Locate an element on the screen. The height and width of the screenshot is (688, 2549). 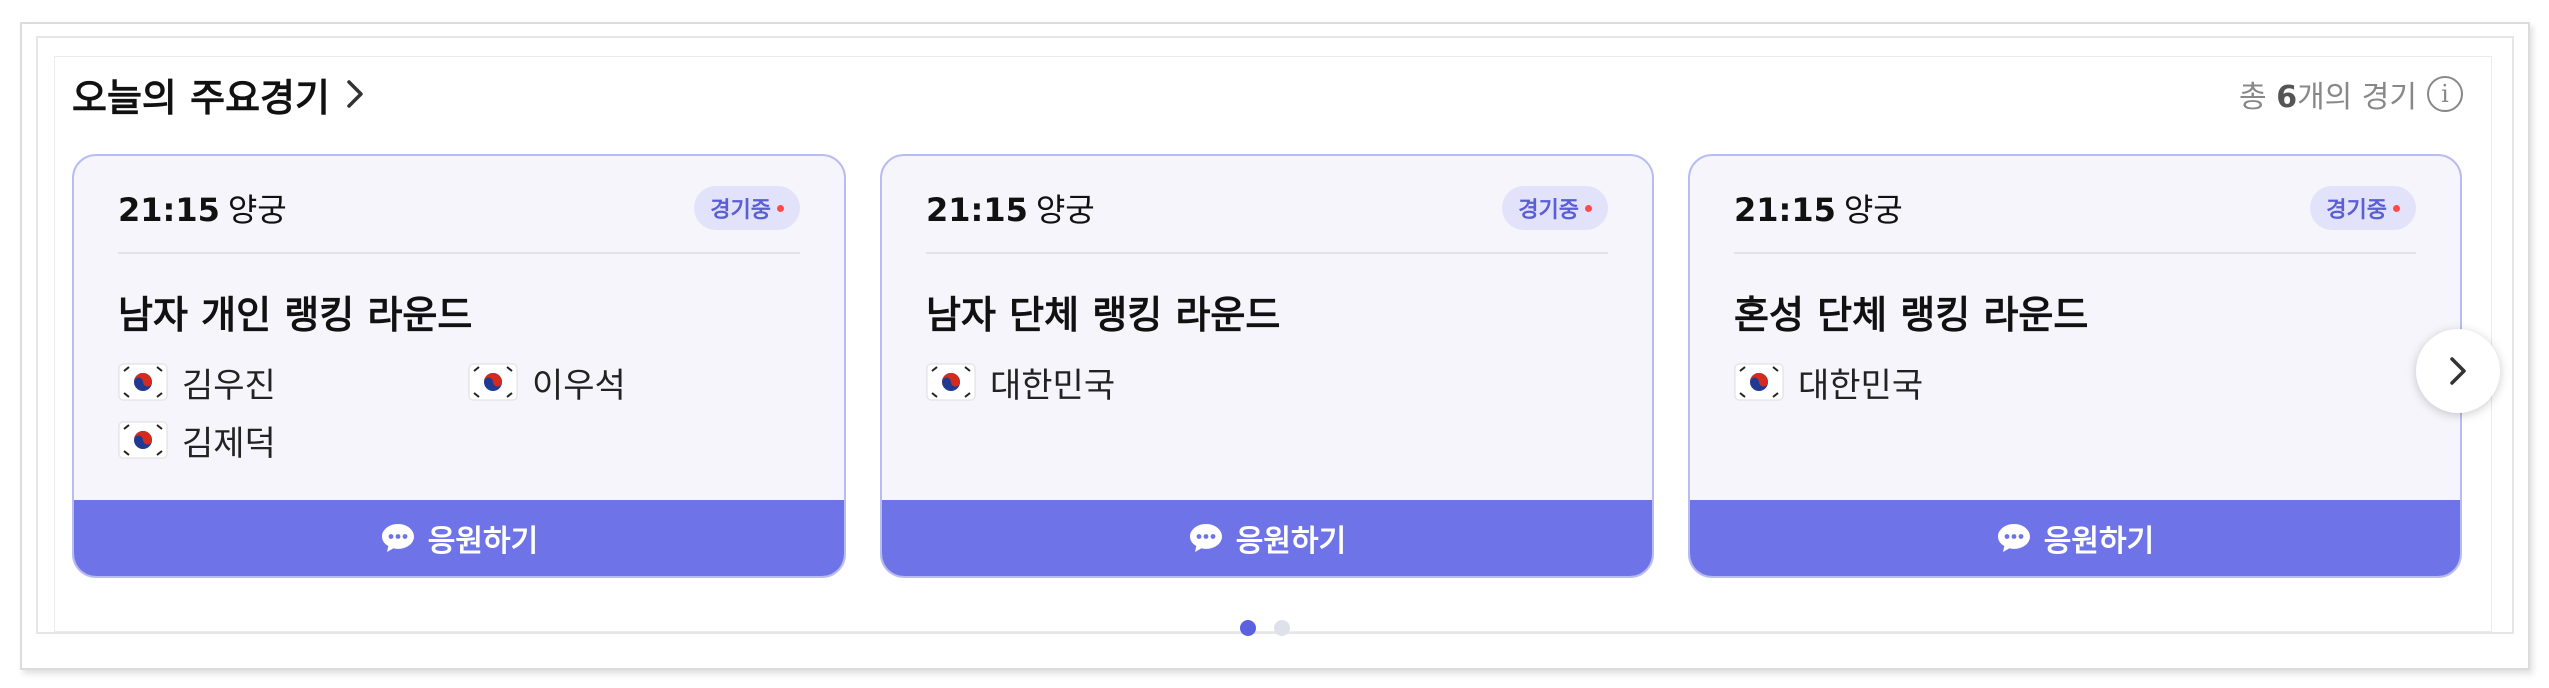
event-title: 남자 개인 랭킹 라운드 is located at coordinates (295, 315).